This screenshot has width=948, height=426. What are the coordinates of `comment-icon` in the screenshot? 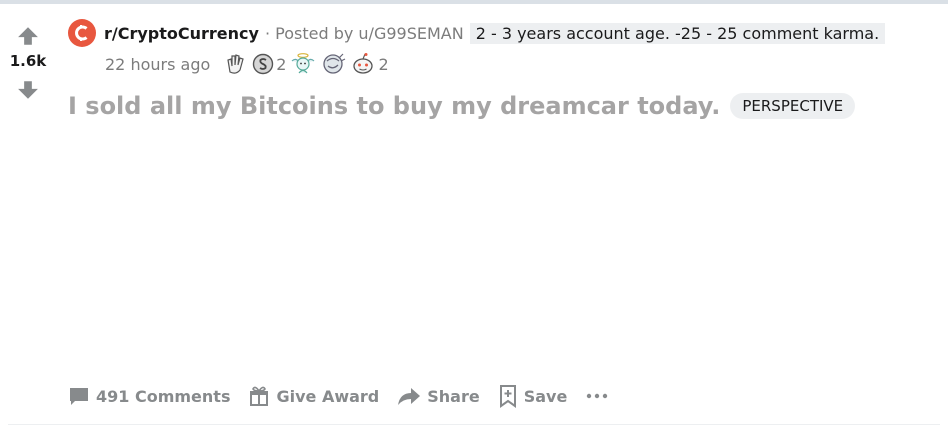 It's located at (79, 396).